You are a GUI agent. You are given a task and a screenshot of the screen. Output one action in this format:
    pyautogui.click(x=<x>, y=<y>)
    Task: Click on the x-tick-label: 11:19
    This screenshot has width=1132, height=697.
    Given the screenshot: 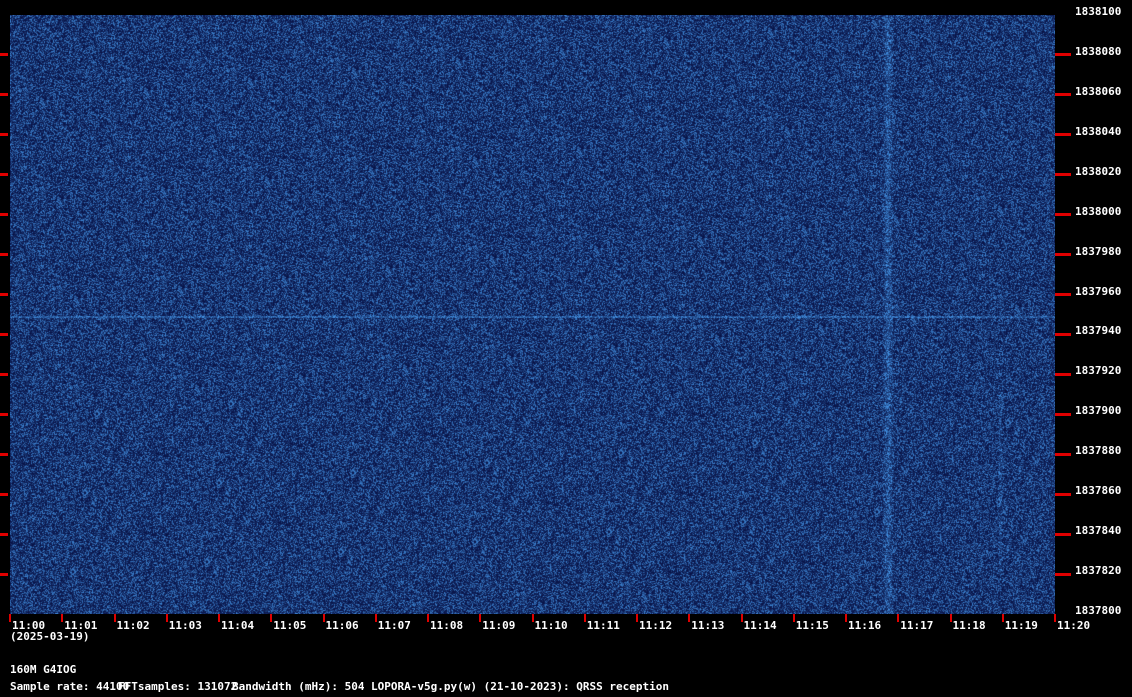 What is the action you would take?
    pyautogui.click(x=1021, y=625)
    